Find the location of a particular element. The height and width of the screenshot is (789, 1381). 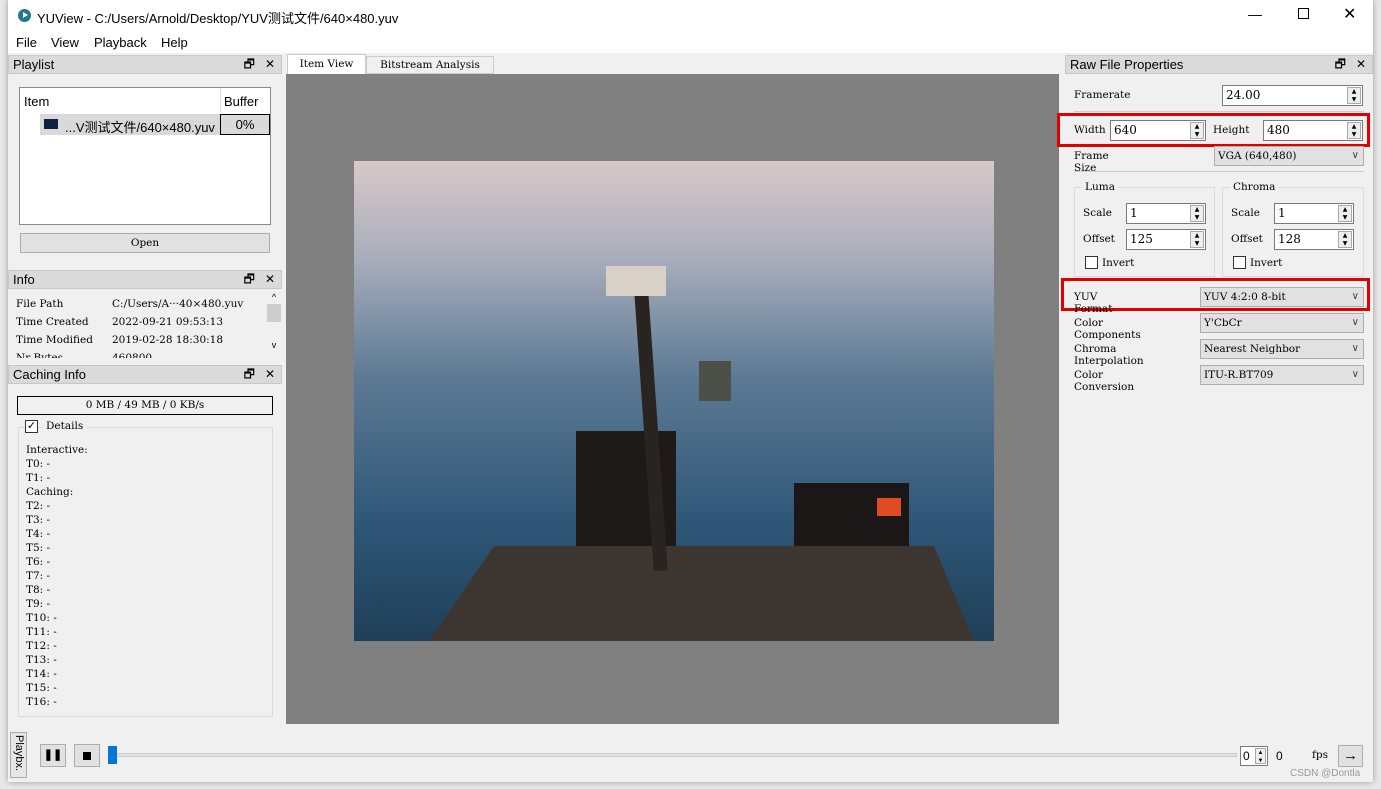

conversion-value: ITU-R.BT709 is located at coordinates (1239, 375).